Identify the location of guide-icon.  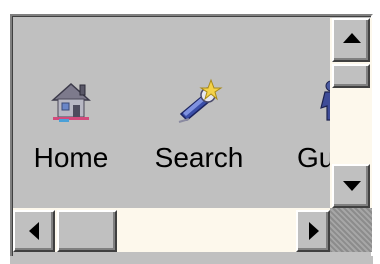
(325, 100).